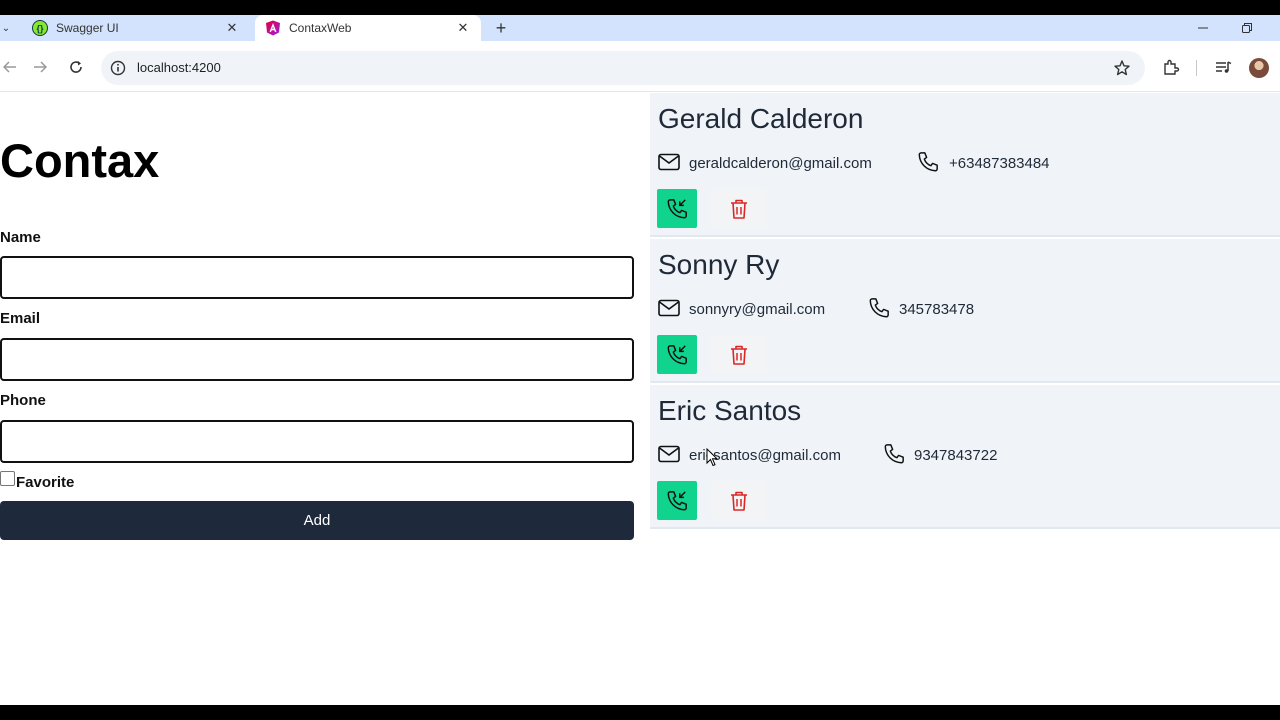 The width and height of the screenshot is (1280, 720). I want to click on contact-name: Sonny Ry, so click(719, 264).